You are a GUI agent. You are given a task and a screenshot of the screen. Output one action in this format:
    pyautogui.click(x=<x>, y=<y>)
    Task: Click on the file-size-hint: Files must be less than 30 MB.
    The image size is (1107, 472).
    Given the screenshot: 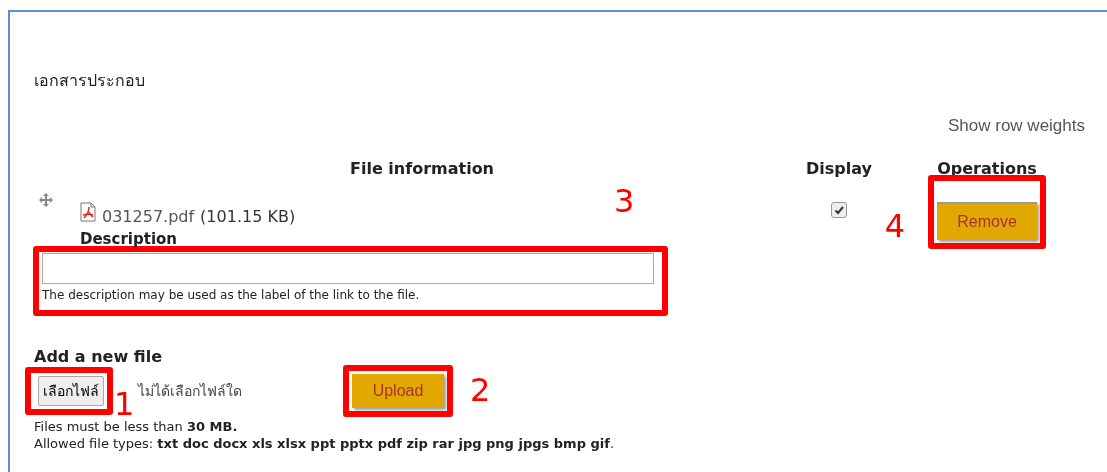 What is the action you would take?
    pyautogui.click(x=136, y=426)
    